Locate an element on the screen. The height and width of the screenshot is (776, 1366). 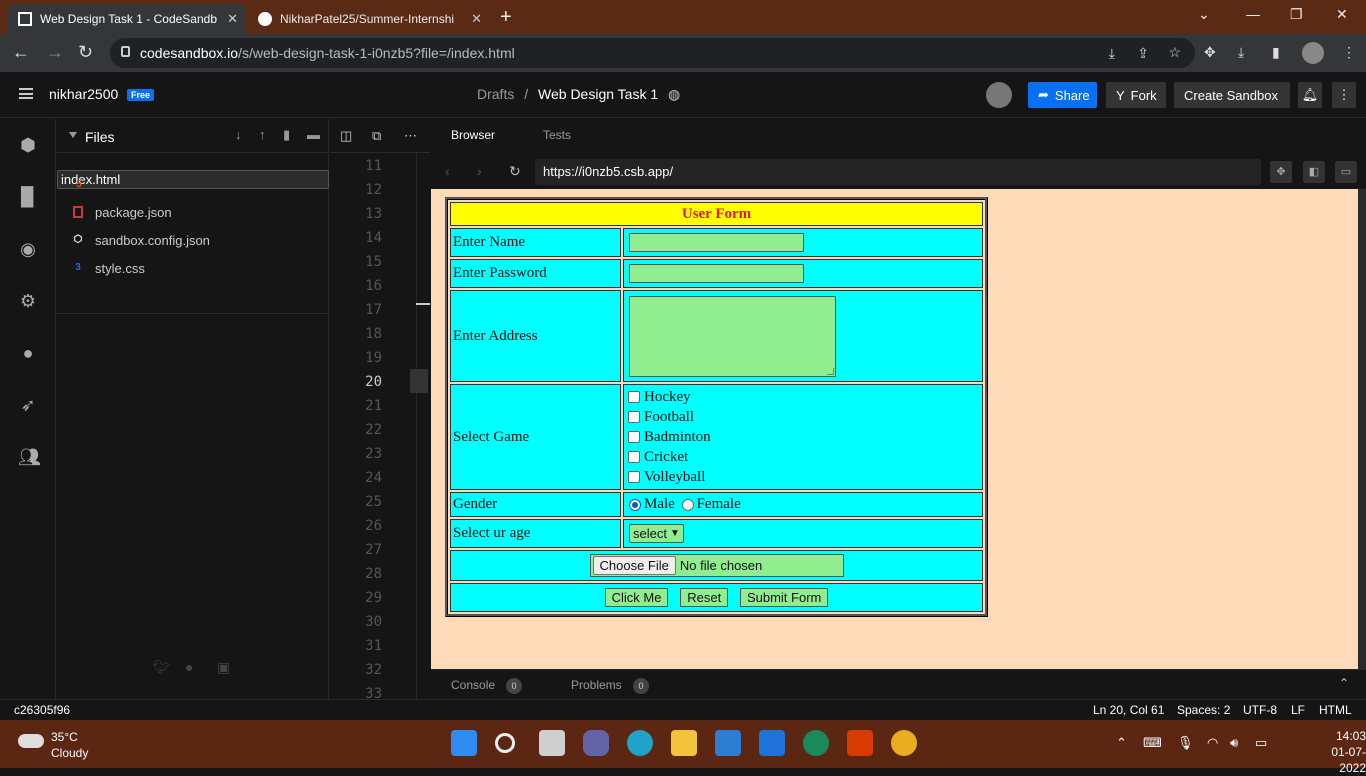
keyboard-icon: ⌨ is located at coordinates (1152, 743).